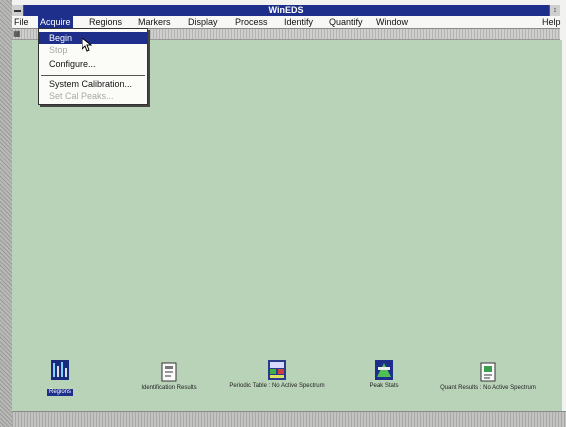  Describe the element at coordinates (203, 22) in the screenshot. I see `menu-display: Display` at that location.